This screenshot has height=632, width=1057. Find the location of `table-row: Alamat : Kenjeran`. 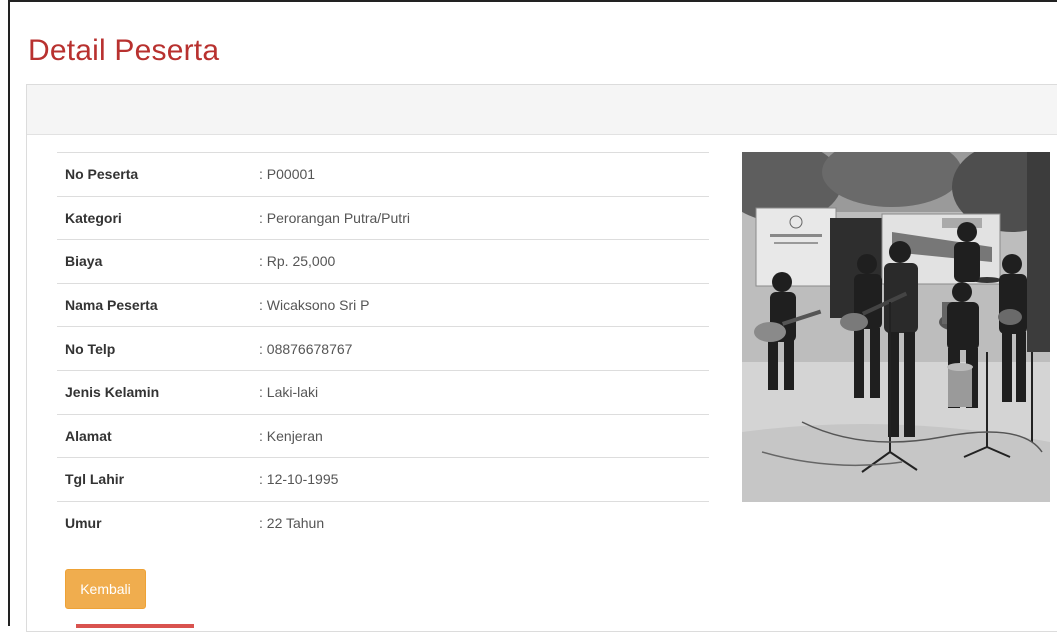

table-row: Alamat : Kenjeran is located at coordinates (383, 435).